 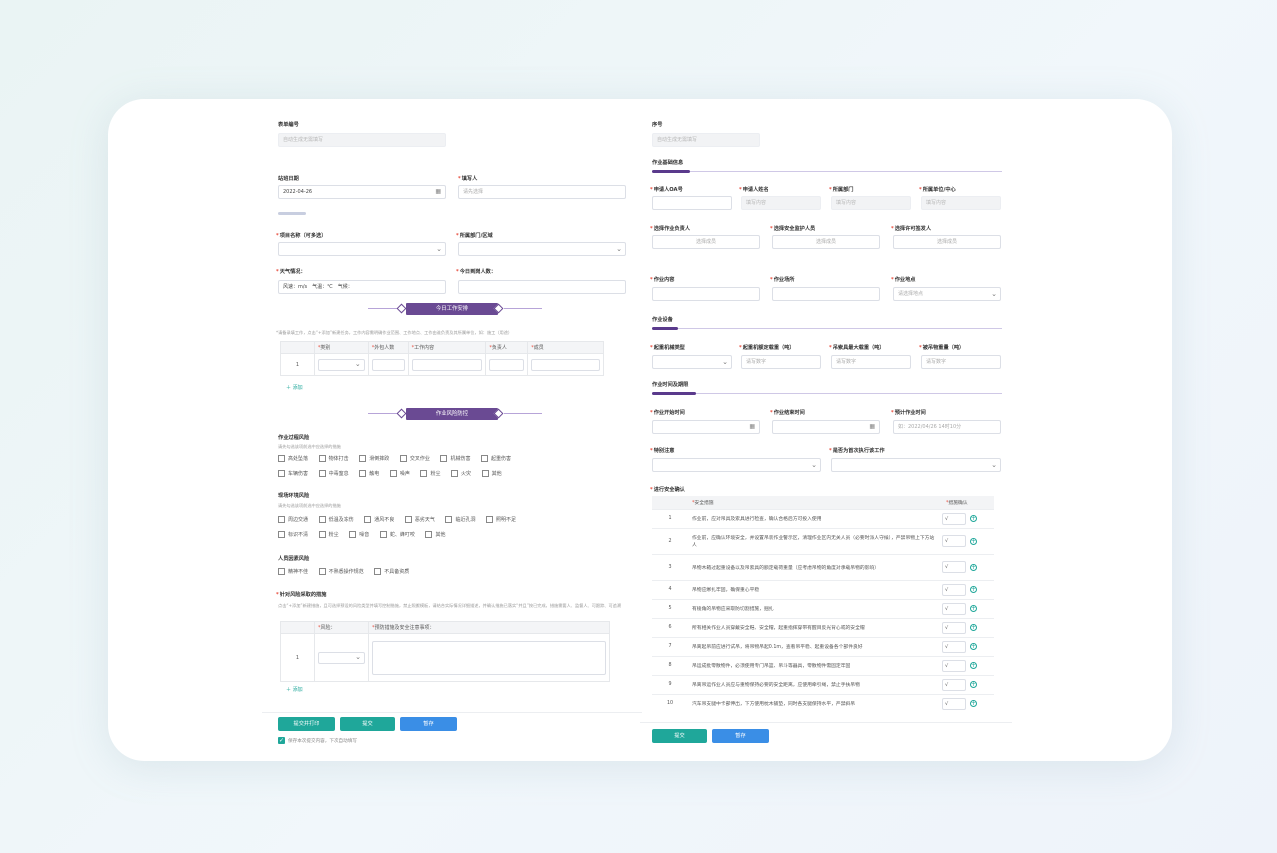 What do you see at coordinates (961, 362) in the screenshot?
I see `load-weight-input: 请写数字` at bounding box center [961, 362].